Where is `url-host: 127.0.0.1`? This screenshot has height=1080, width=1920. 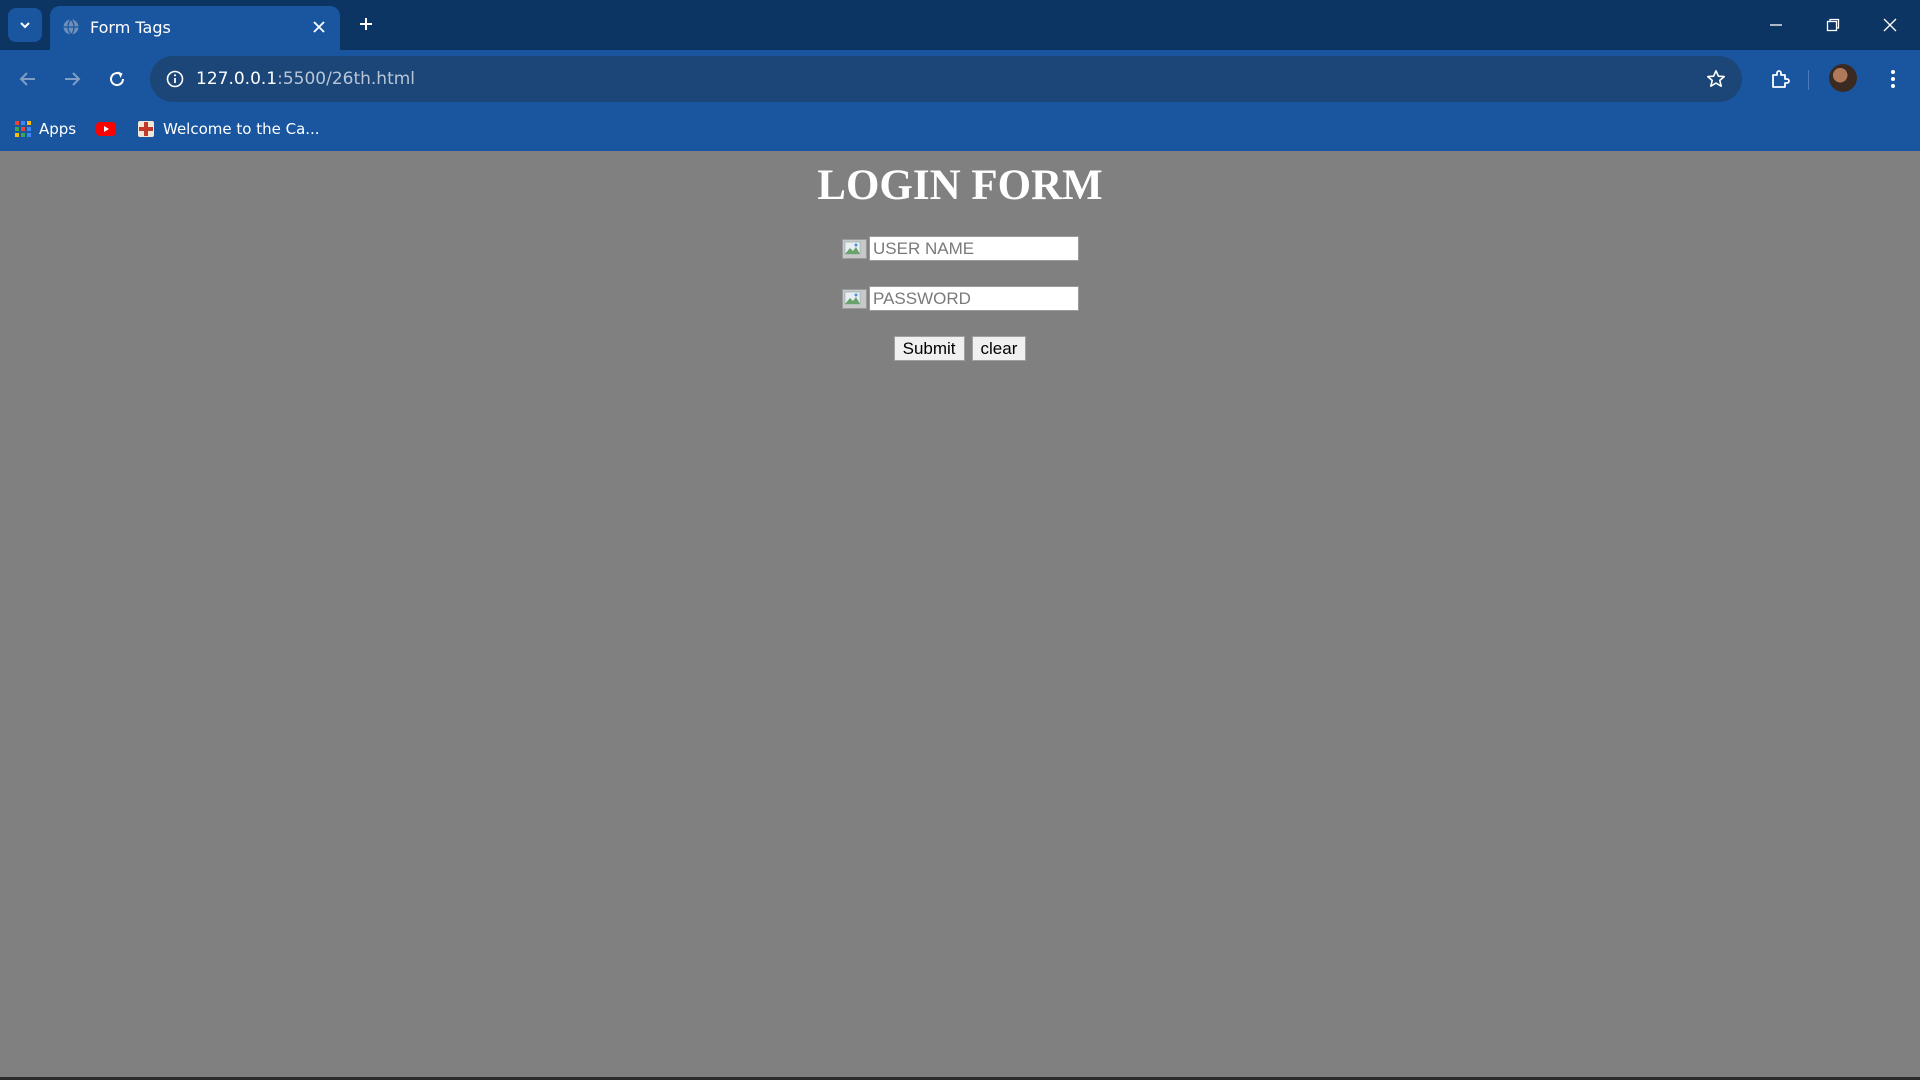
url-host: 127.0.0.1 is located at coordinates (237, 79).